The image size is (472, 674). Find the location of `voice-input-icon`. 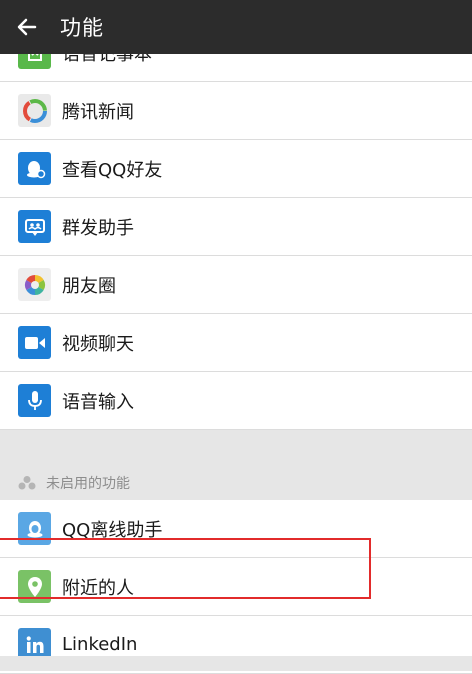

voice-input-icon is located at coordinates (34, 400).